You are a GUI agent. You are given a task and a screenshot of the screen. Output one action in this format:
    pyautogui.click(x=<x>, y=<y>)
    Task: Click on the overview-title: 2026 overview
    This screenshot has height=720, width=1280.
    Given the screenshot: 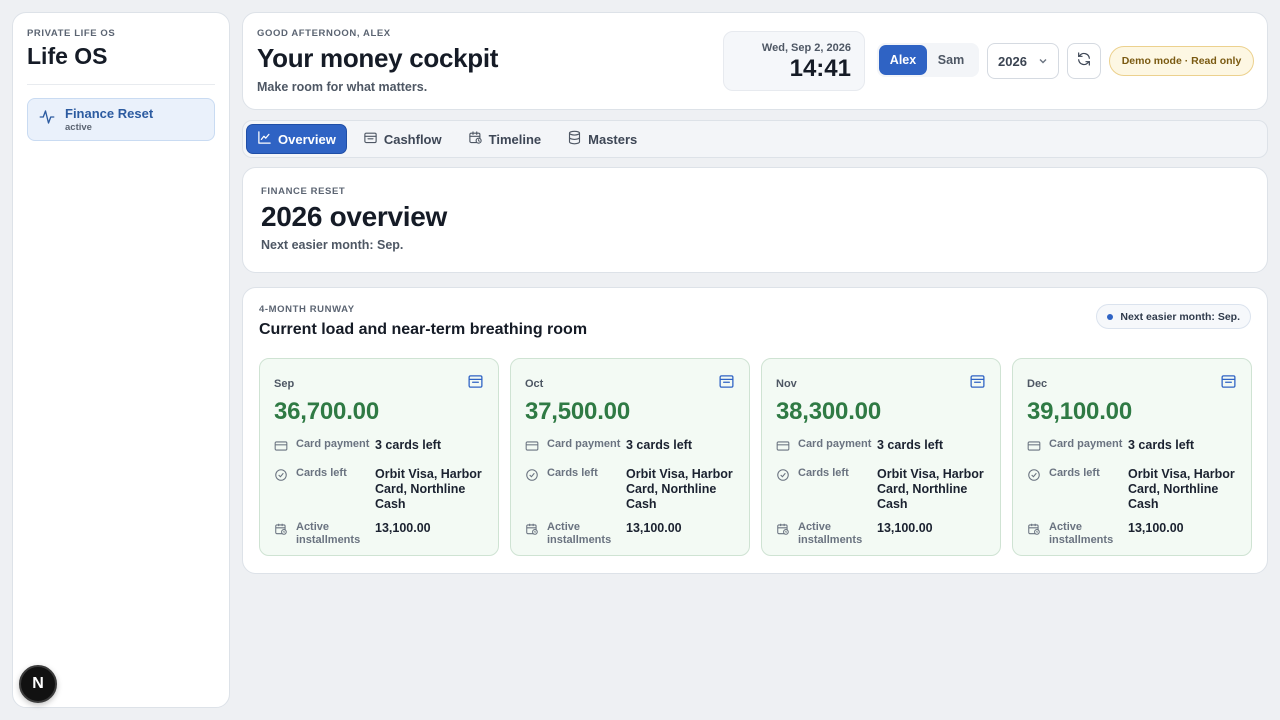 What is the action you would take?
    pyautogui.click(x=354, y=216)
    